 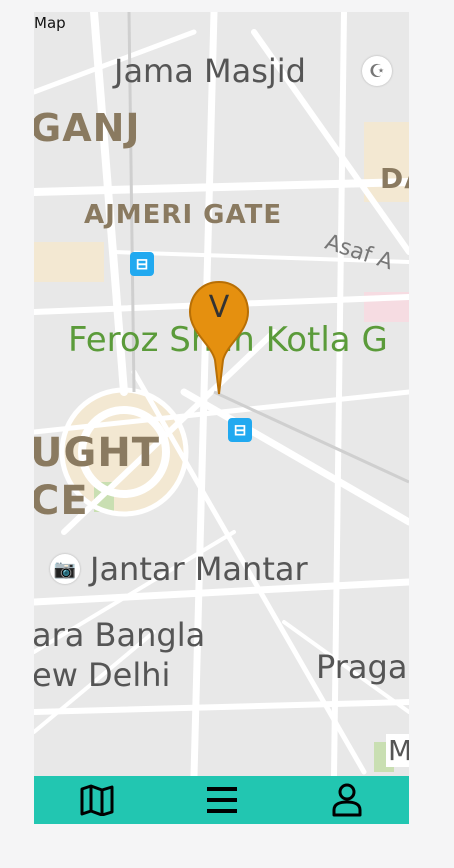 I want to click on nav-profile-button, so click(x=347, y=800).